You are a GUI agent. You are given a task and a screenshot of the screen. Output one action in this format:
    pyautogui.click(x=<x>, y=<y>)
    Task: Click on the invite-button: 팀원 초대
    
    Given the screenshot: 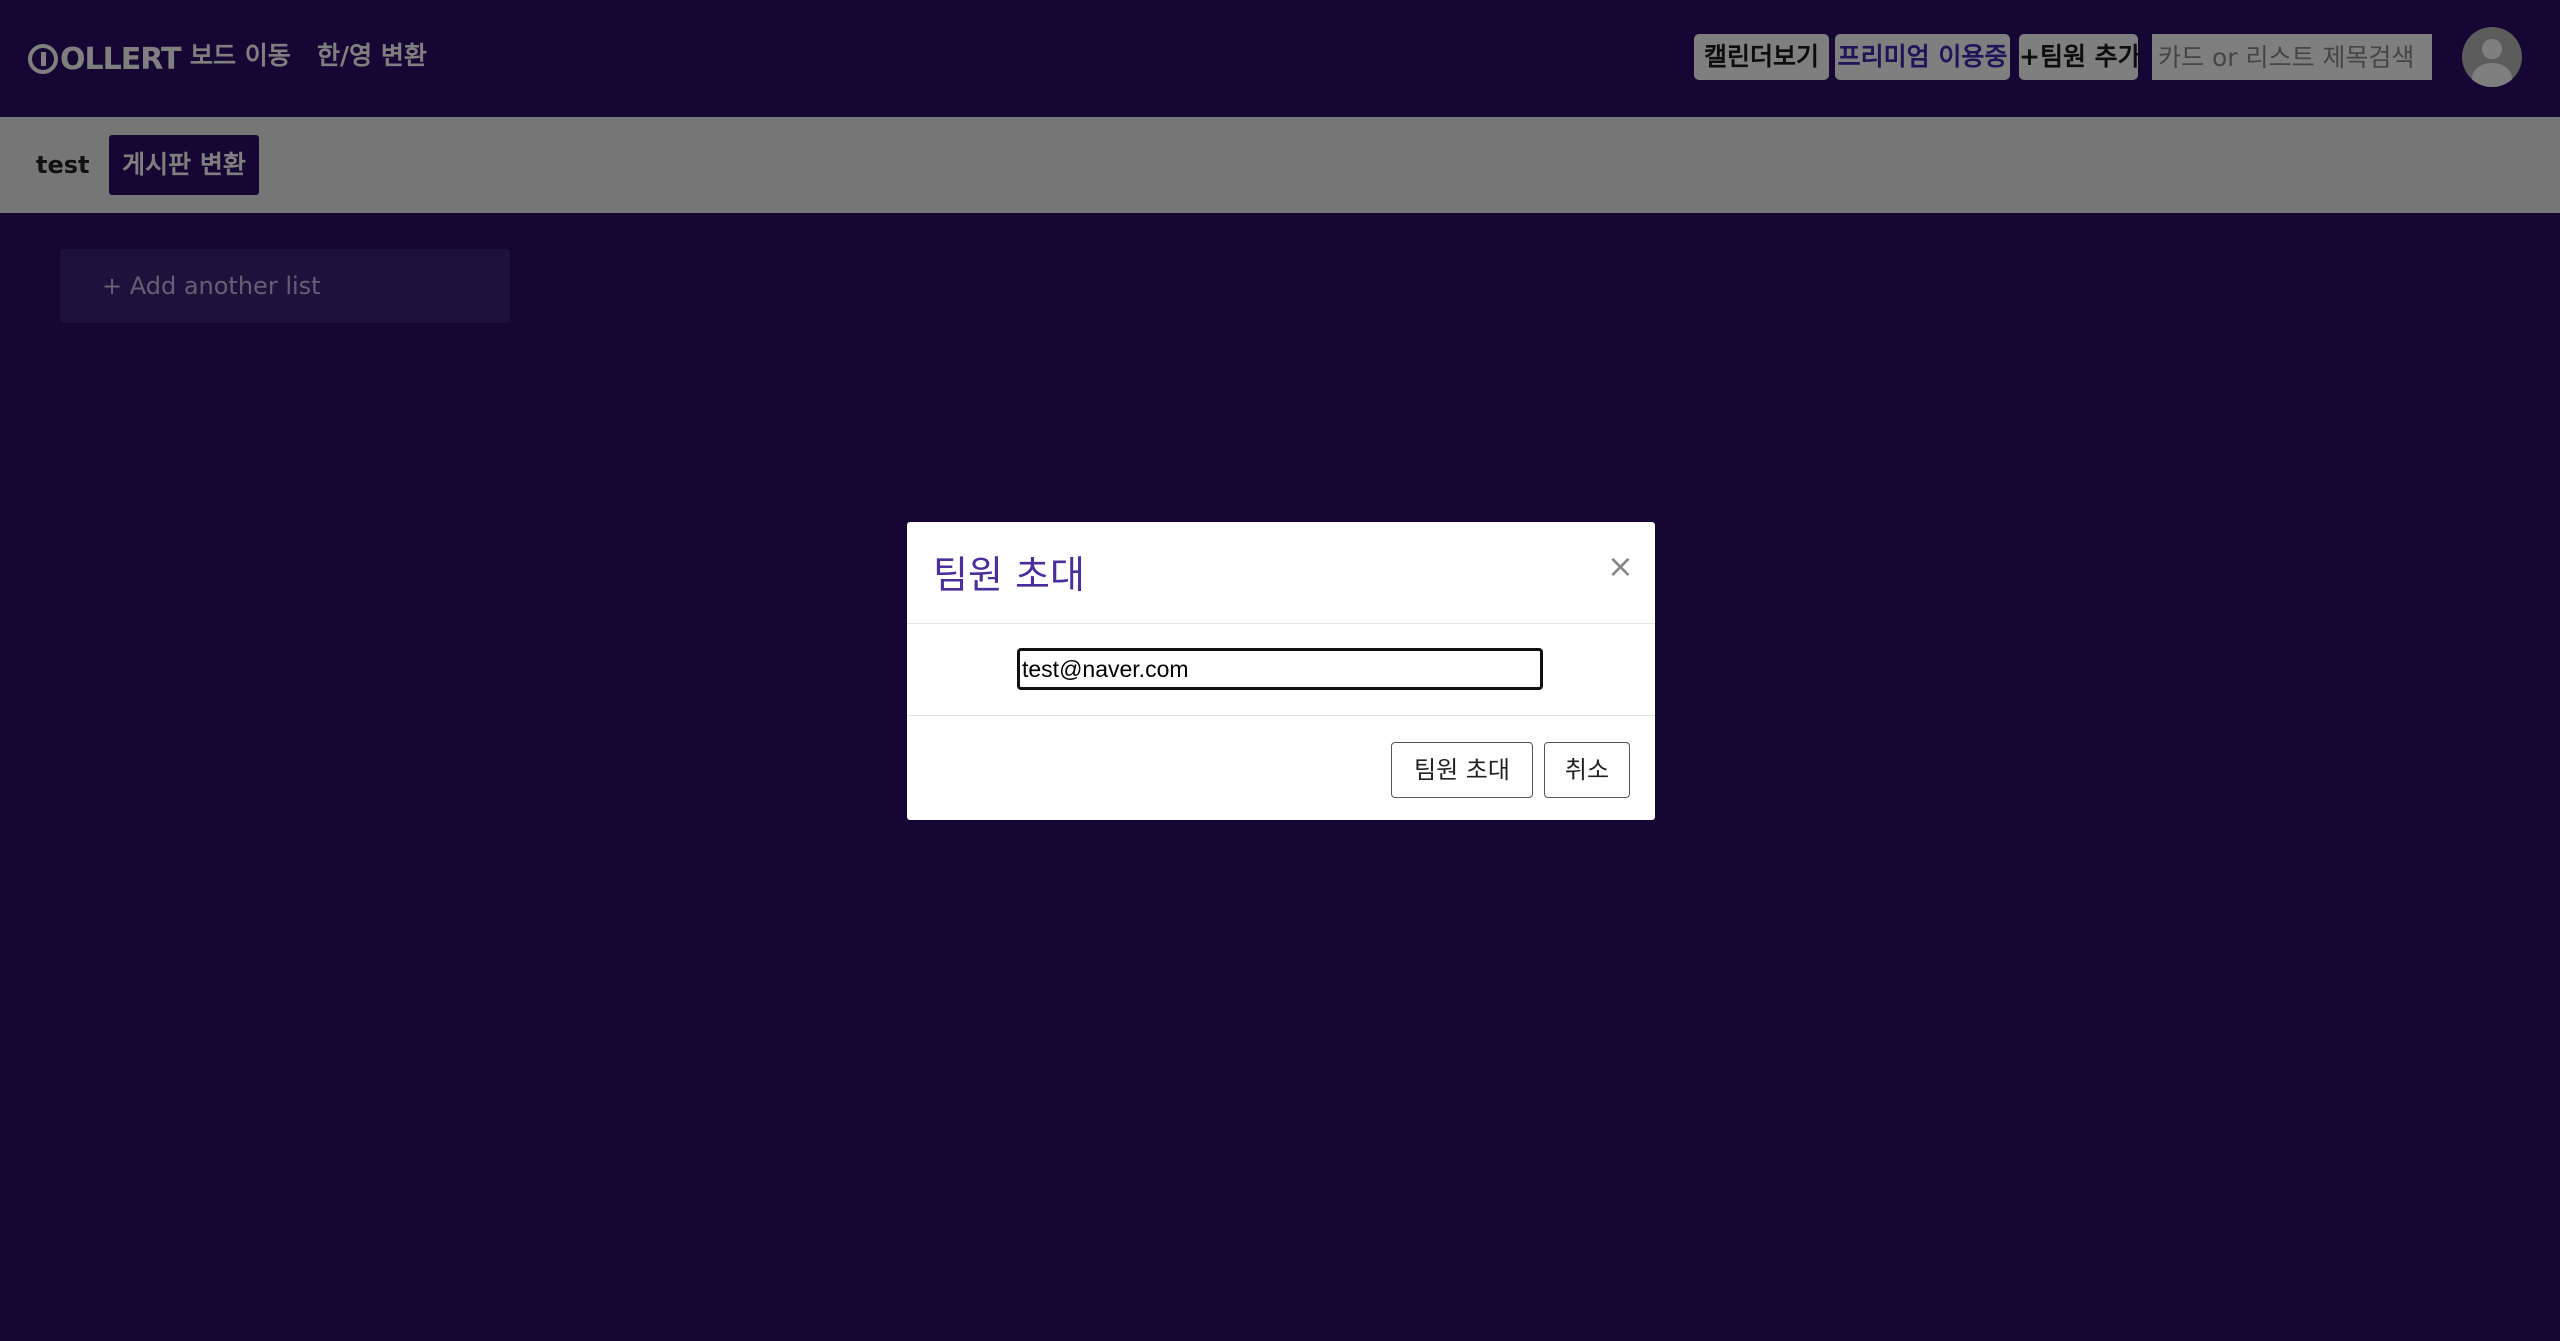 What is the action you would take?
    pyautogui.click(x=1462, y=770)
    